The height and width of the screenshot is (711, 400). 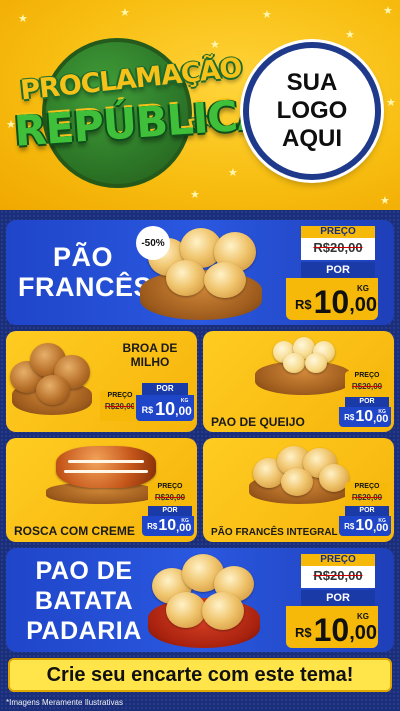 What do you see at coordinates (150, 362) in the screenshot?
I see `product-name-line: MILHO` at bounding box center [150, 362].